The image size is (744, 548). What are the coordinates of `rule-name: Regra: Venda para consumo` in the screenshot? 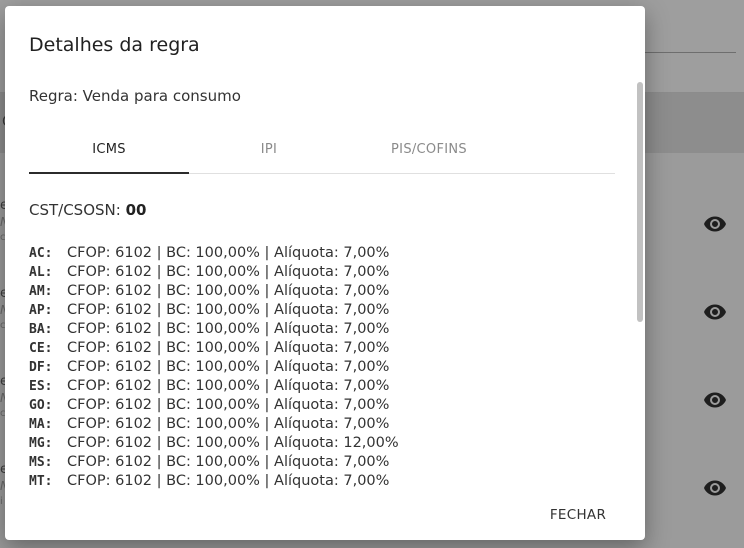 It's located at (135, 96).